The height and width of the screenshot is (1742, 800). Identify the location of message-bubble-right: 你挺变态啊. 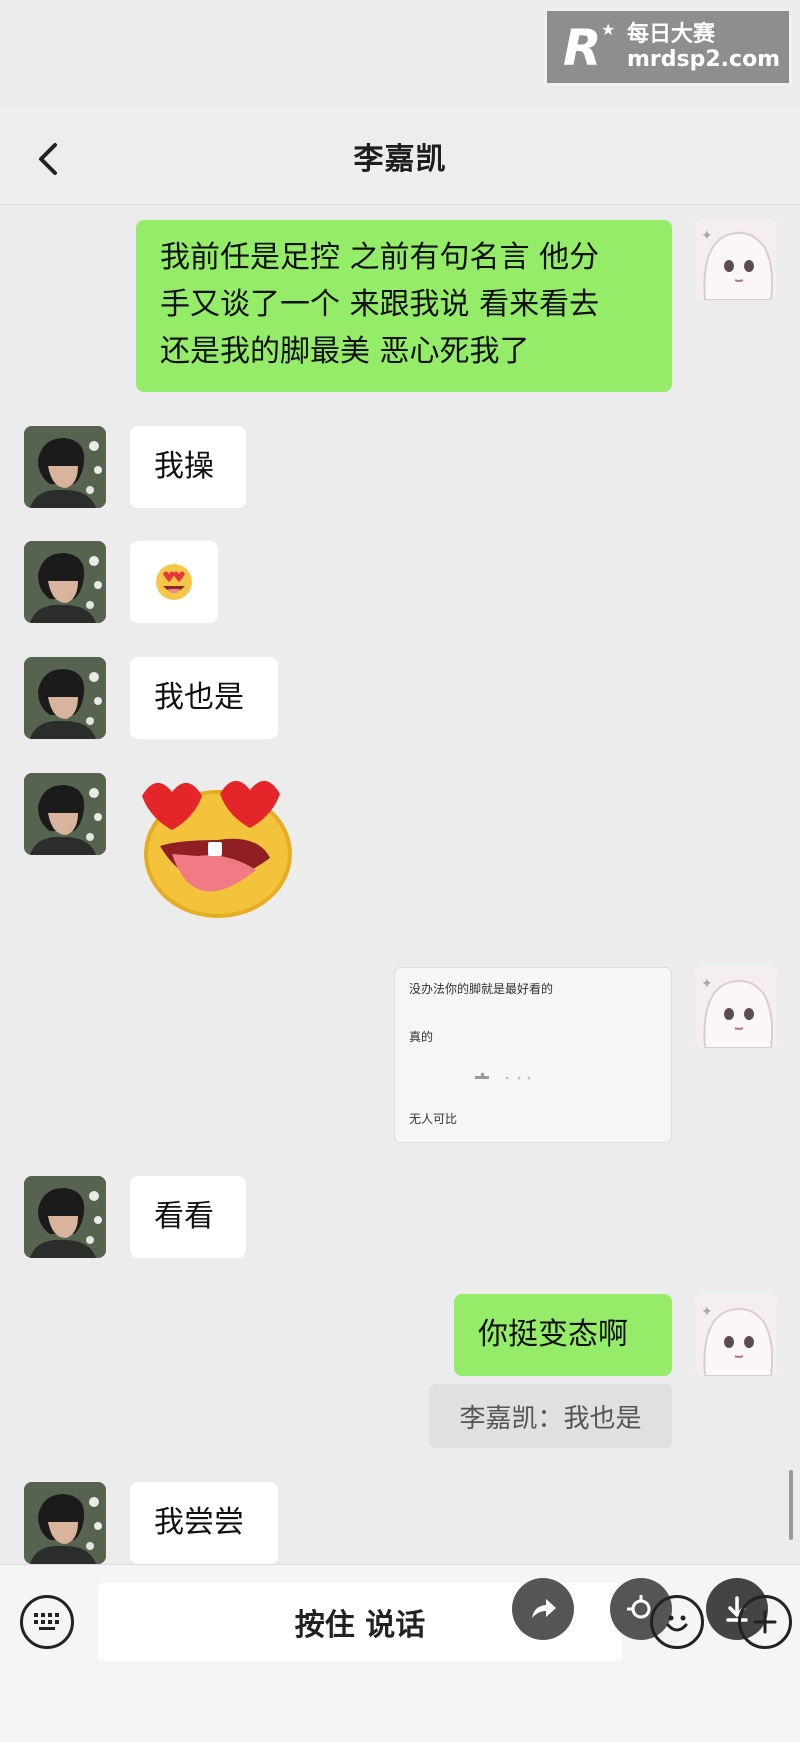
(563, 1335).